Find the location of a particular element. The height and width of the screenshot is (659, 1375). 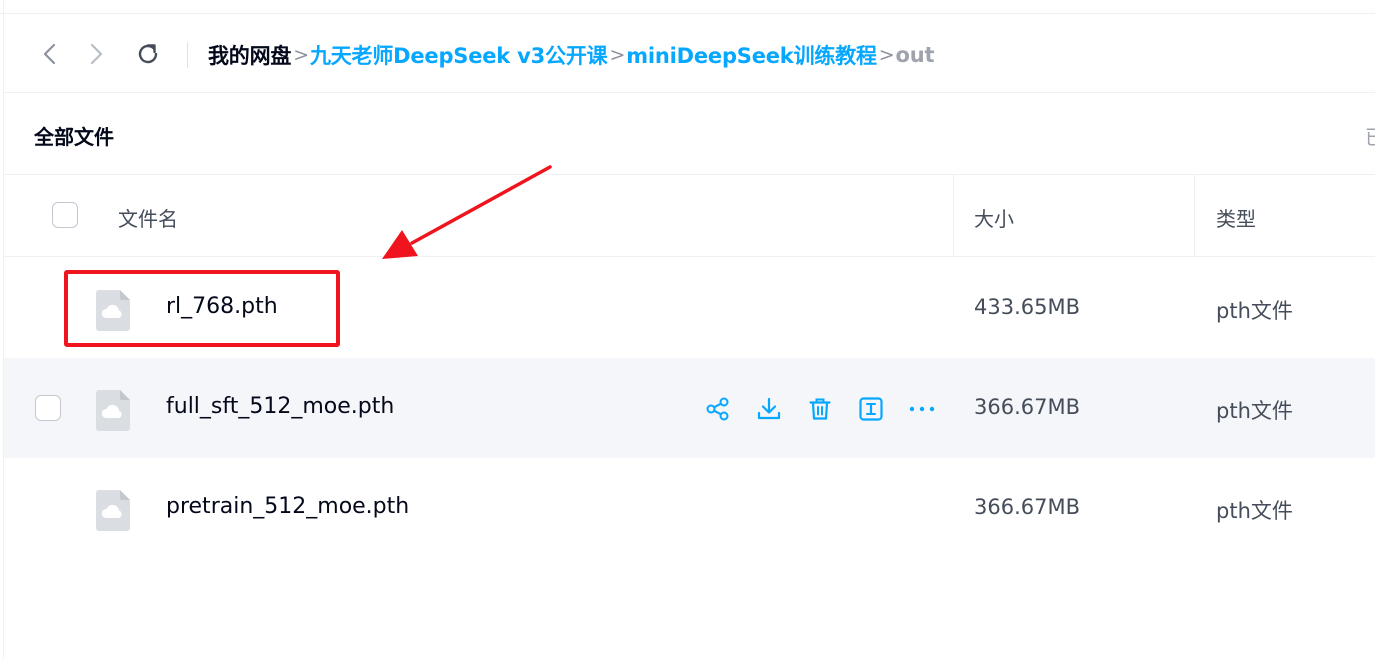

nav-divider is located at coordinates (187, 55).